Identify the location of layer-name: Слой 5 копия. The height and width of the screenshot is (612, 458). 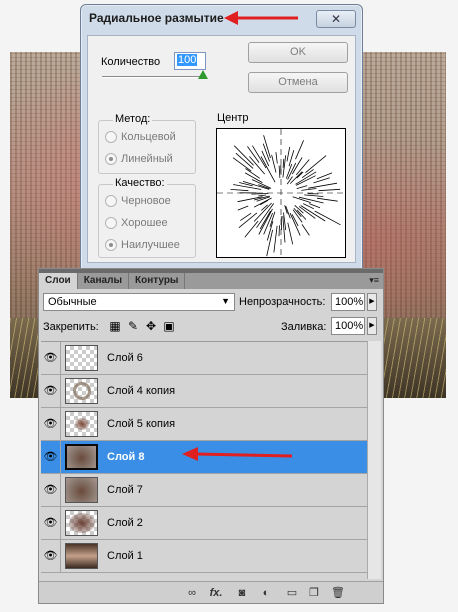
(141, 424).